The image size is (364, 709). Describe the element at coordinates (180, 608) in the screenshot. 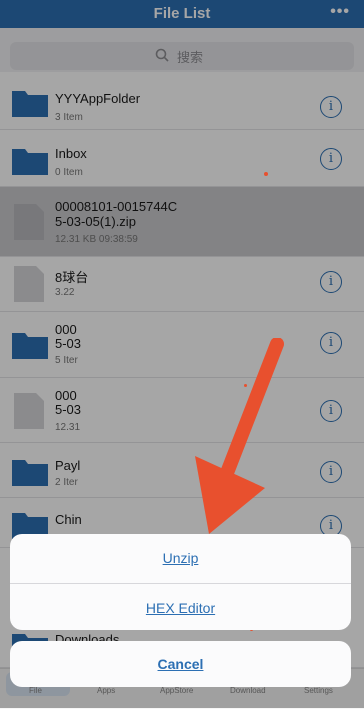

I see `hex-editor-button: HEX Editor` at that location.